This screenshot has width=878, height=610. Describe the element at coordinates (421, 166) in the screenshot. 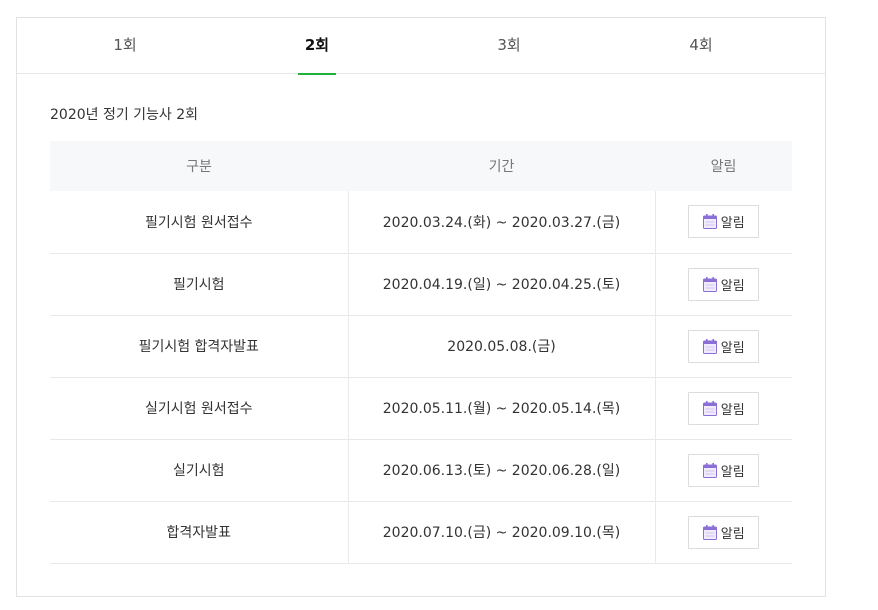

I see `table-header-row: 구분 기간 알림` at that location.